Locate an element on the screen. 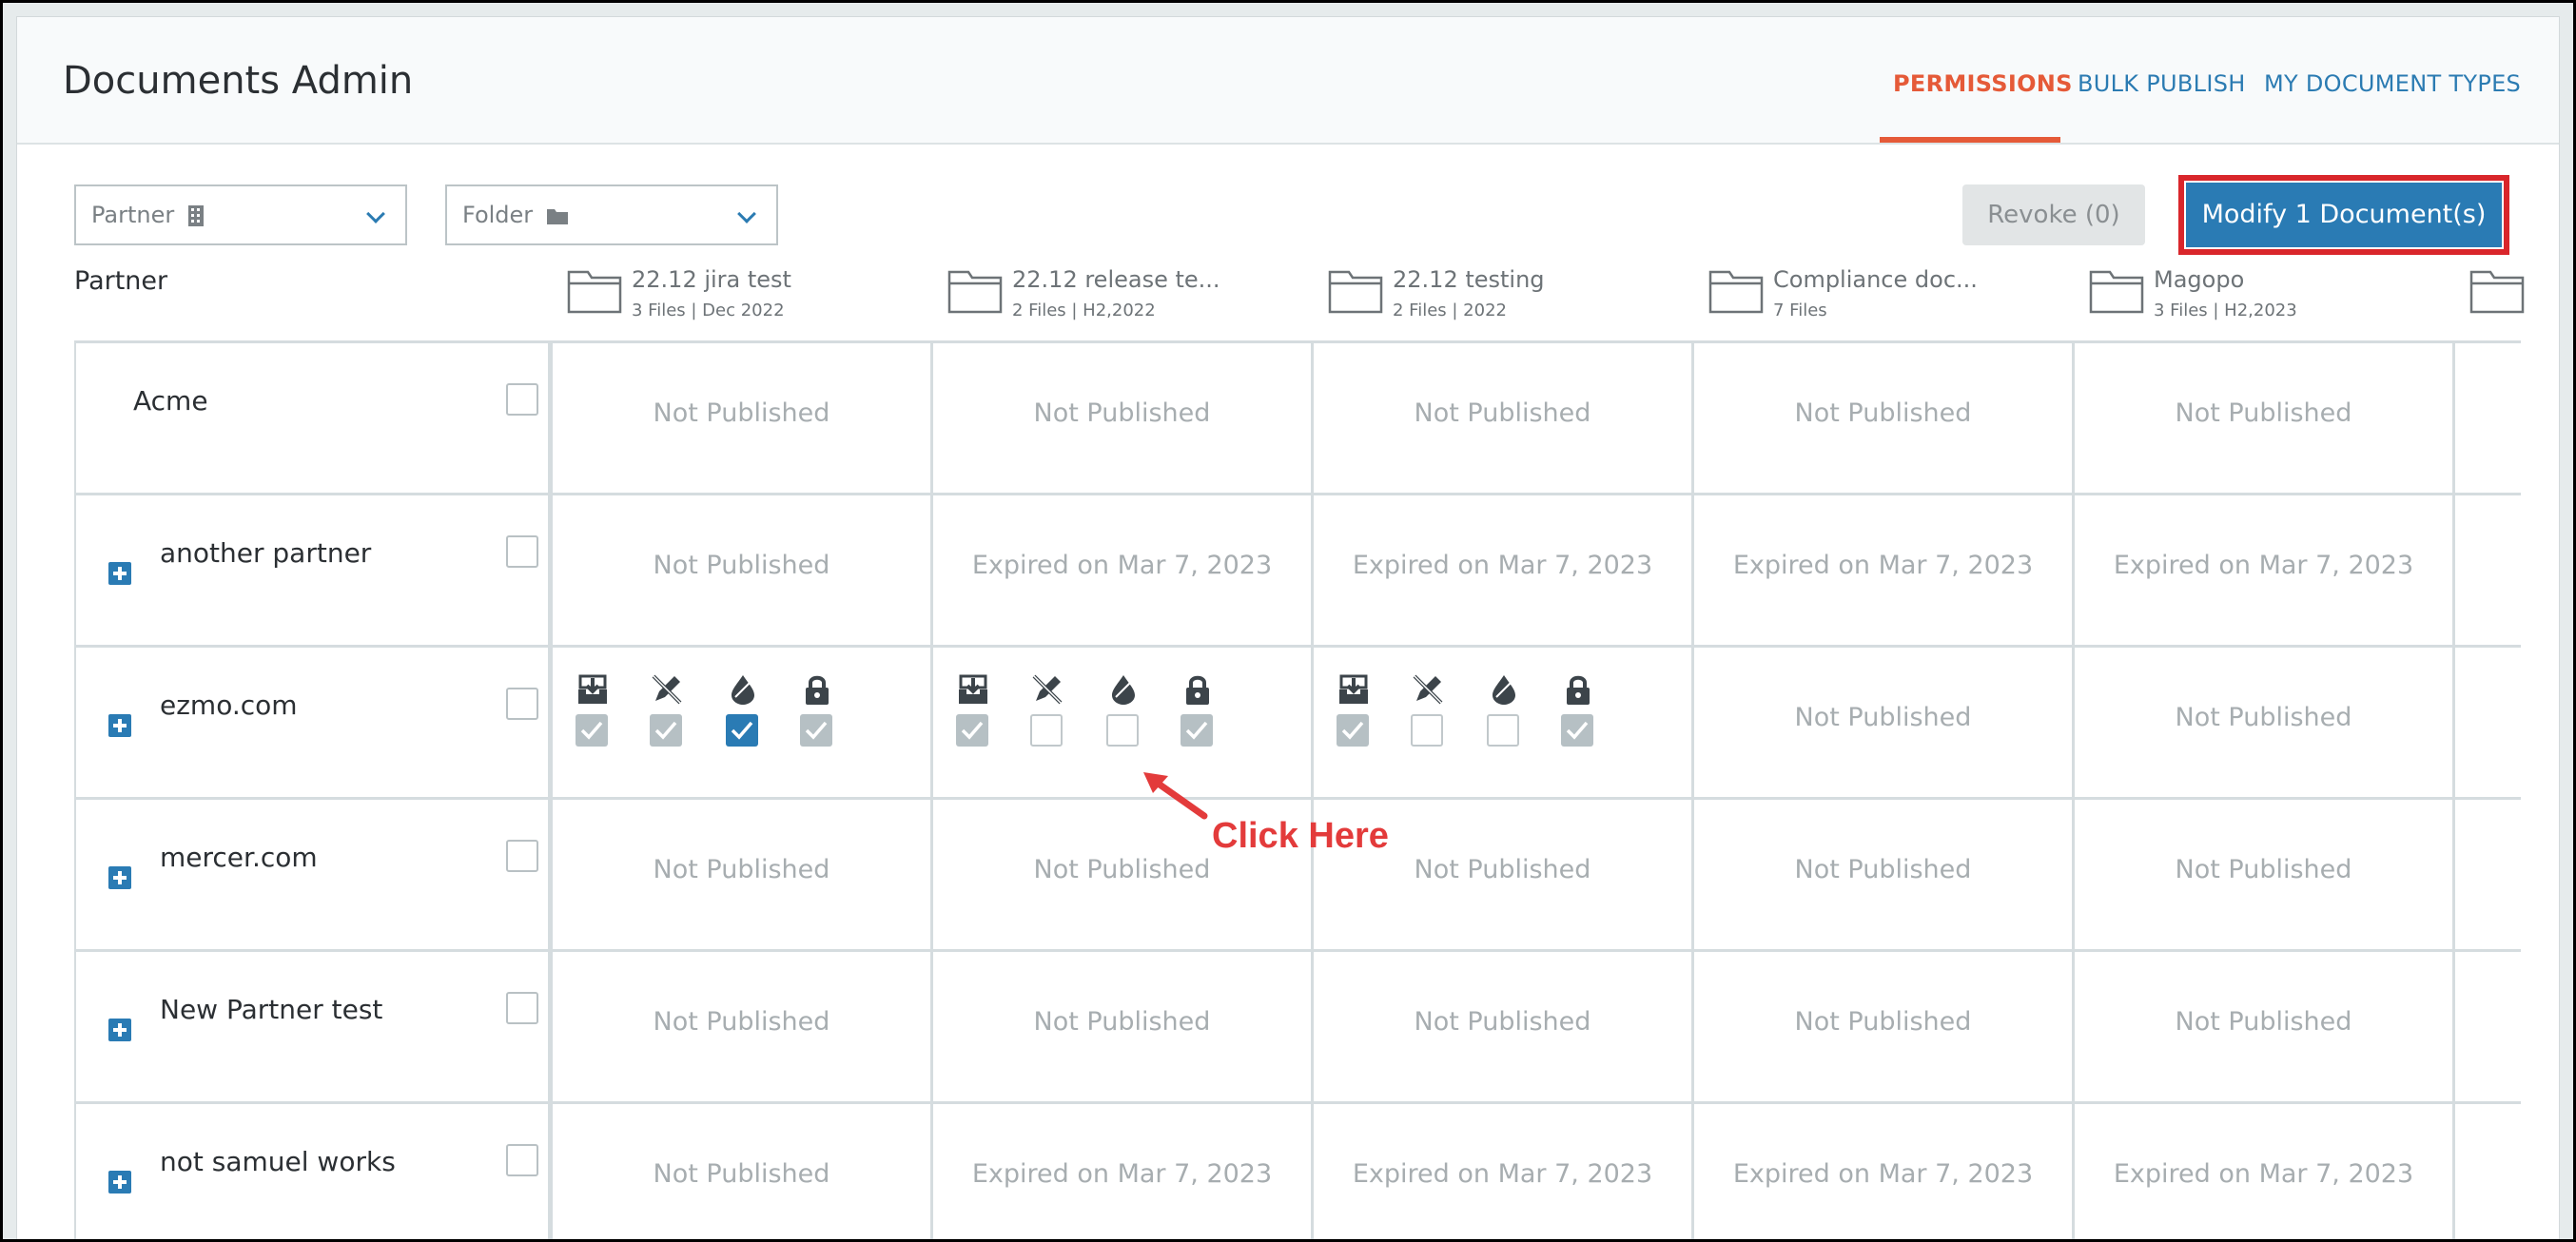 The height and width of the screenshot is (1242, 2576). partner-filter-dropdown: Partner is located at coordinates (241, 214).